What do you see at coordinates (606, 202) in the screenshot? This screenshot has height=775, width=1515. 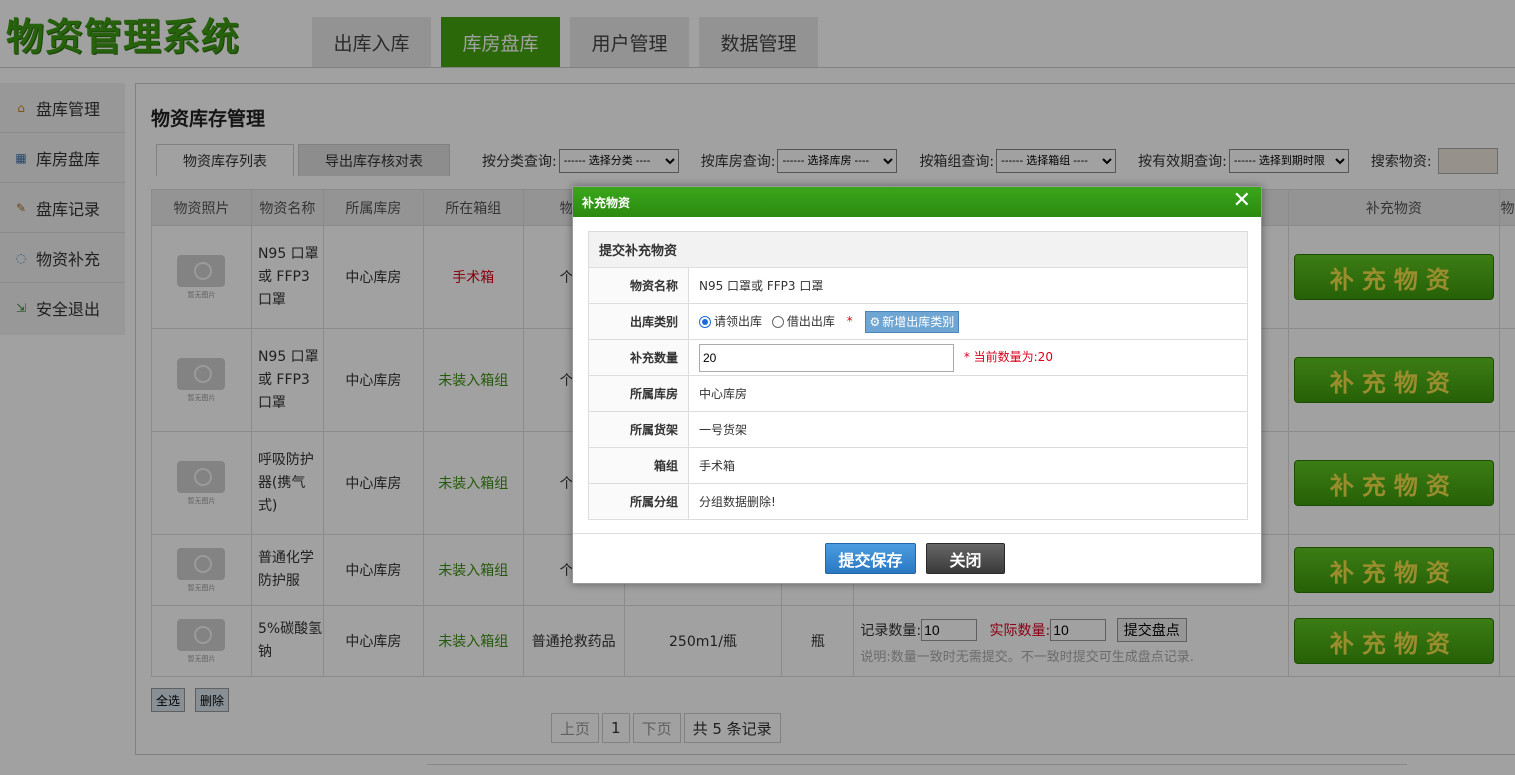 I see `dialog-title: 补充物资` at bounding box center [606, 202].